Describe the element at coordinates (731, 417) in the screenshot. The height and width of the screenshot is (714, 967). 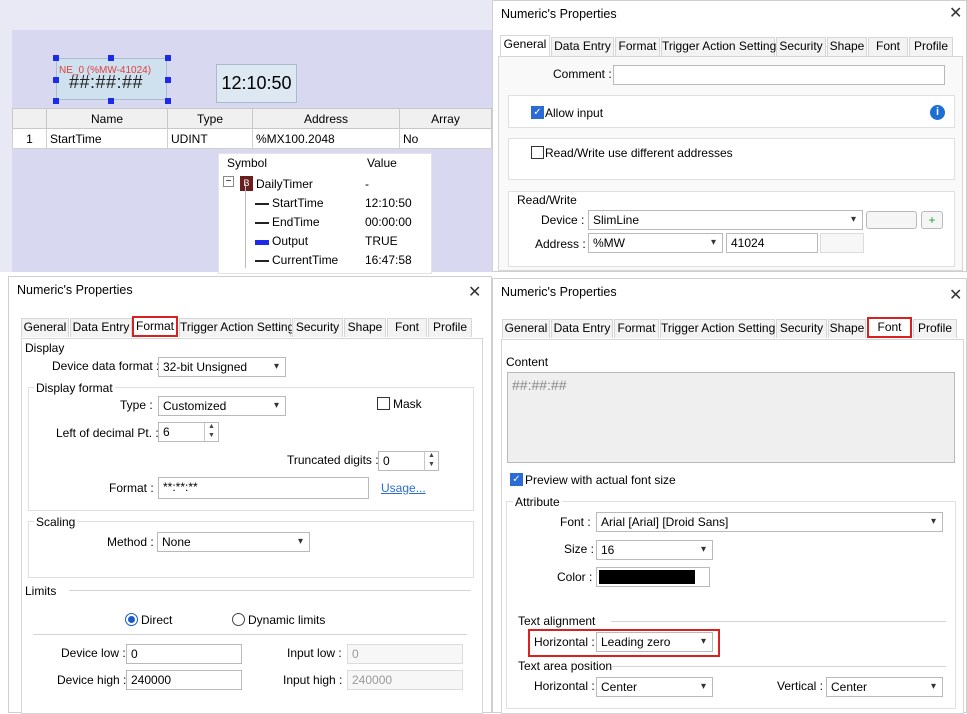
I see `content-textarea: ##:##:##` at that location.